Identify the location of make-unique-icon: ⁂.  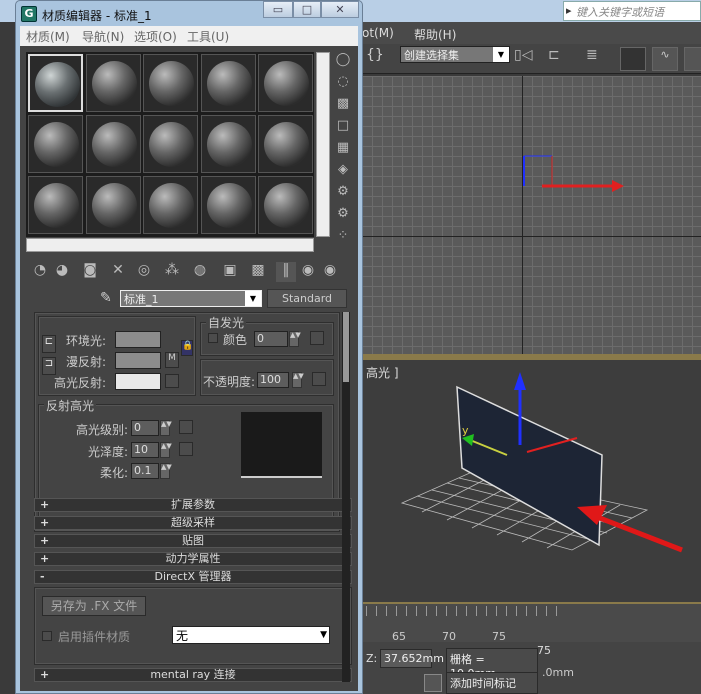
(172, 272).